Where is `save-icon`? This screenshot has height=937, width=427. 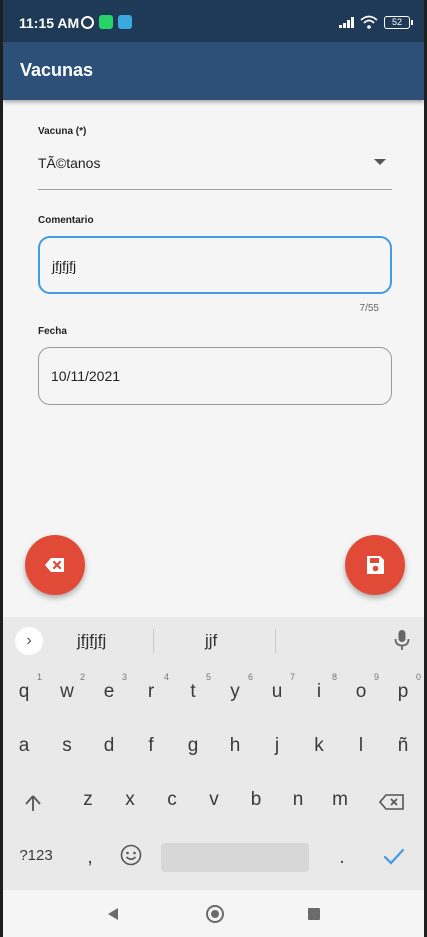
save-icon is located at coordinates (375, 565).